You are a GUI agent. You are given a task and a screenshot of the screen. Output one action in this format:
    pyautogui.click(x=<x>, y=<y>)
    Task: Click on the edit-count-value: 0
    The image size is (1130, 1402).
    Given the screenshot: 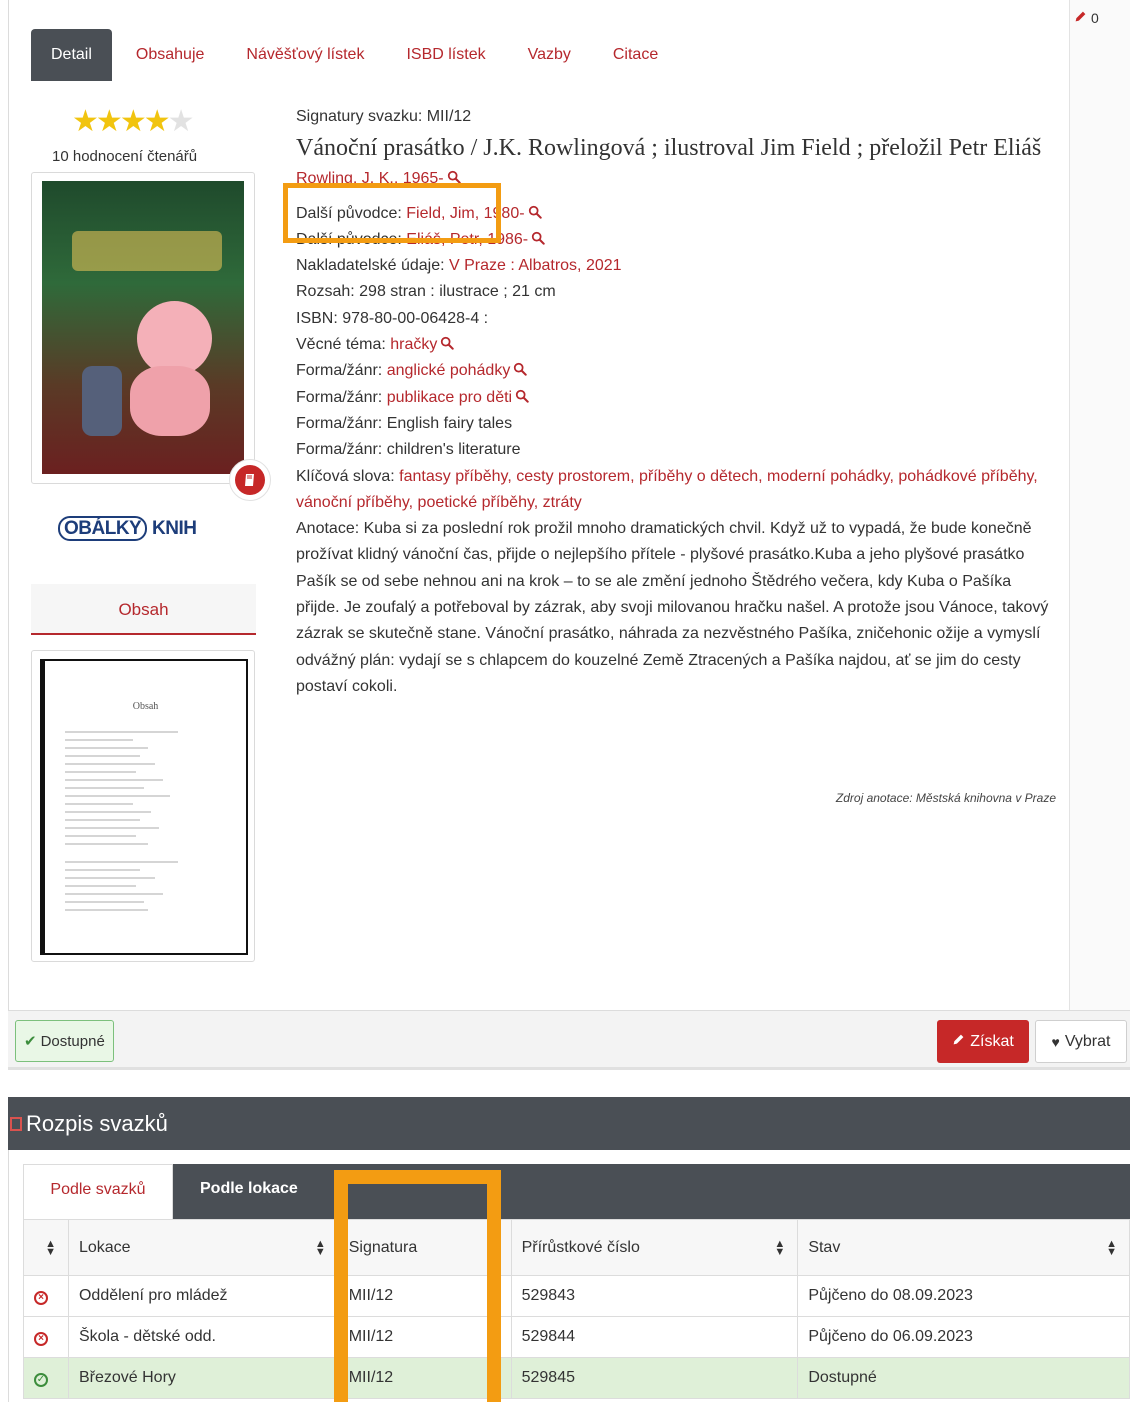 What is the action you would take?
    pyautogui.click(x=1095, y=18)
    